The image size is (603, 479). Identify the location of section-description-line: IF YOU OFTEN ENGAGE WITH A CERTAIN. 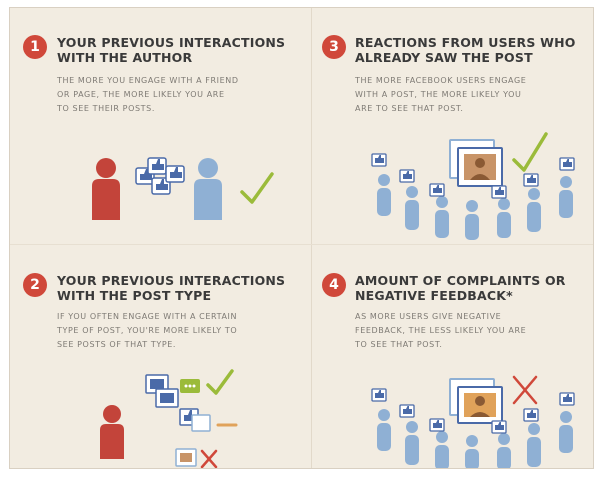
(147, 316).